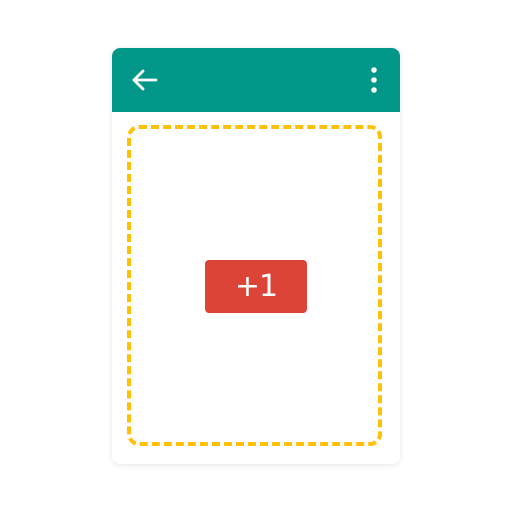 The height and width of the screenshot is (512, 512). I want to click on more-options-button, so click(374, 80).